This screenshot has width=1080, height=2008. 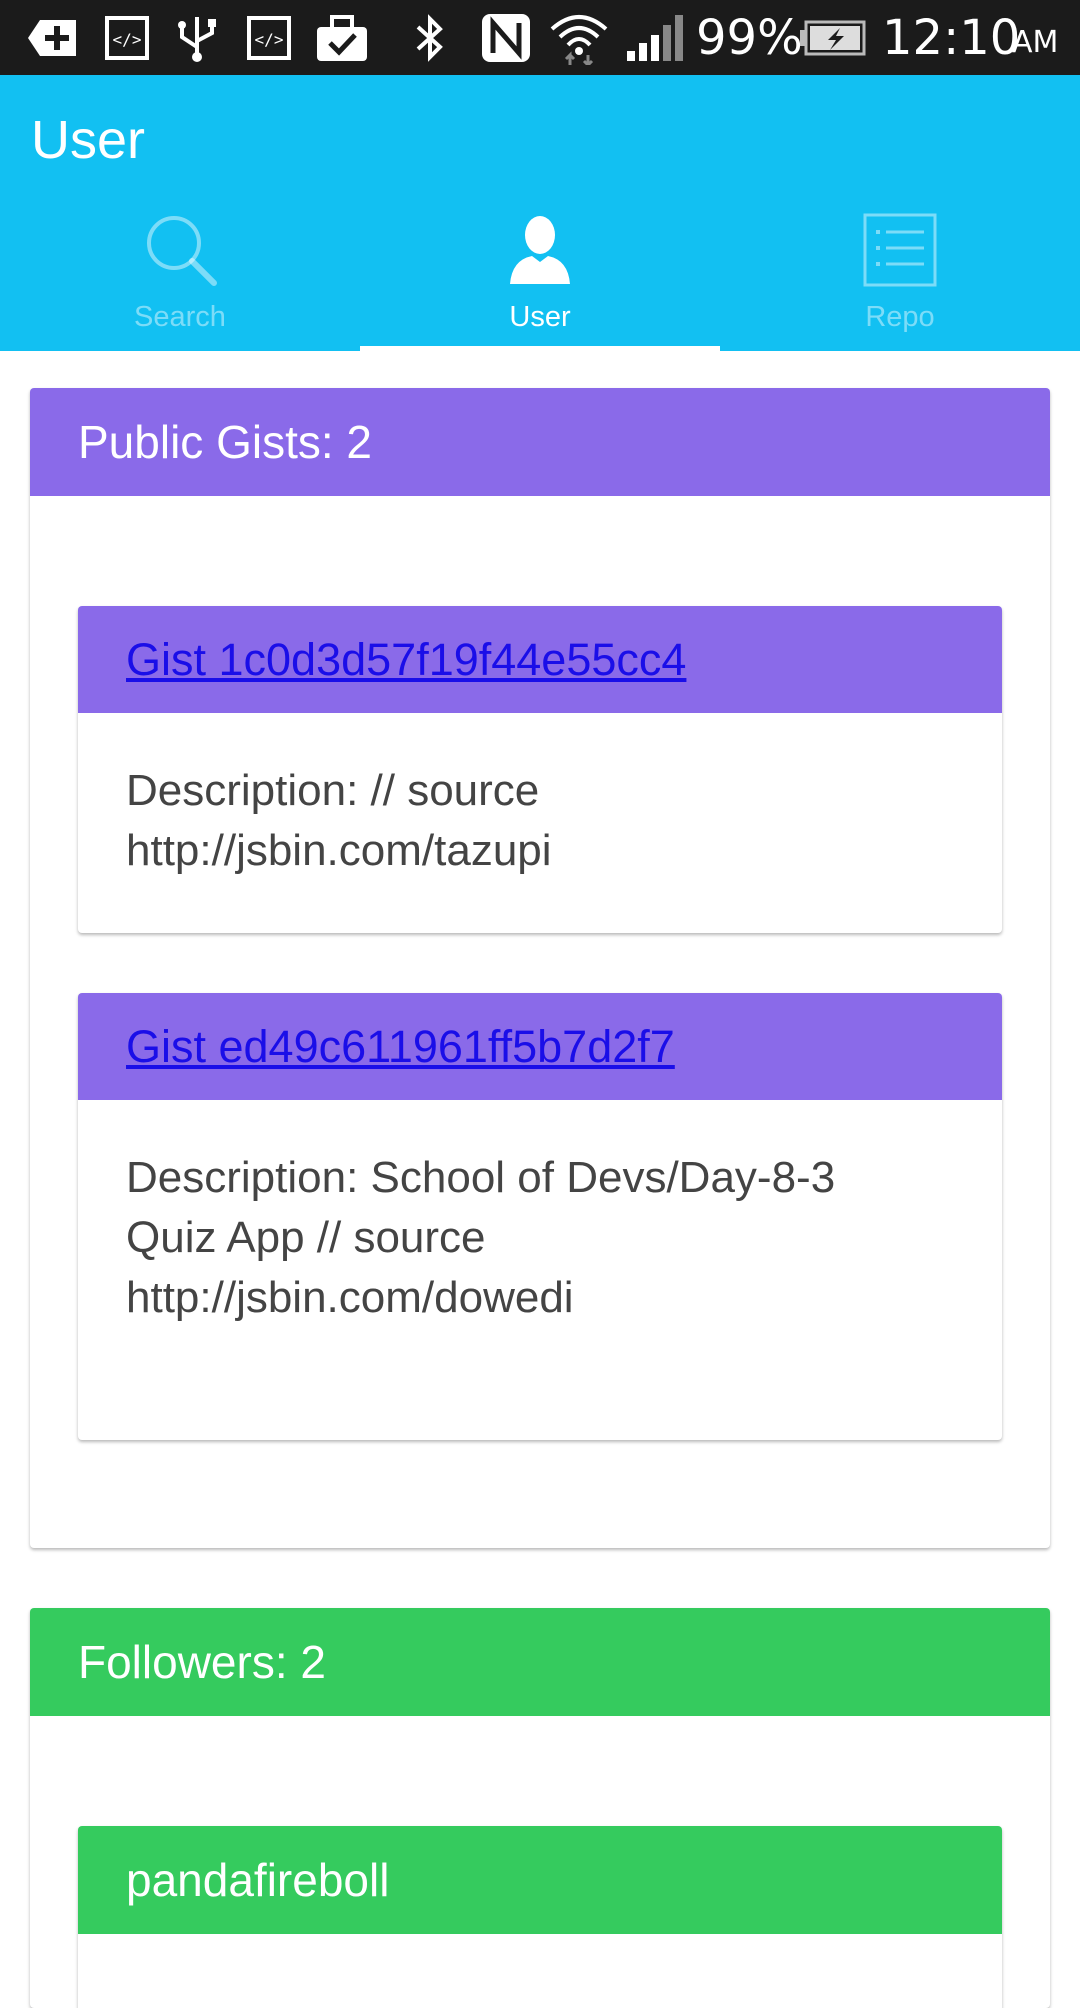 What do you see at coordinates (655, 38) in the screenshot?
I see `signal-icon` at bounding box center [655, 38].